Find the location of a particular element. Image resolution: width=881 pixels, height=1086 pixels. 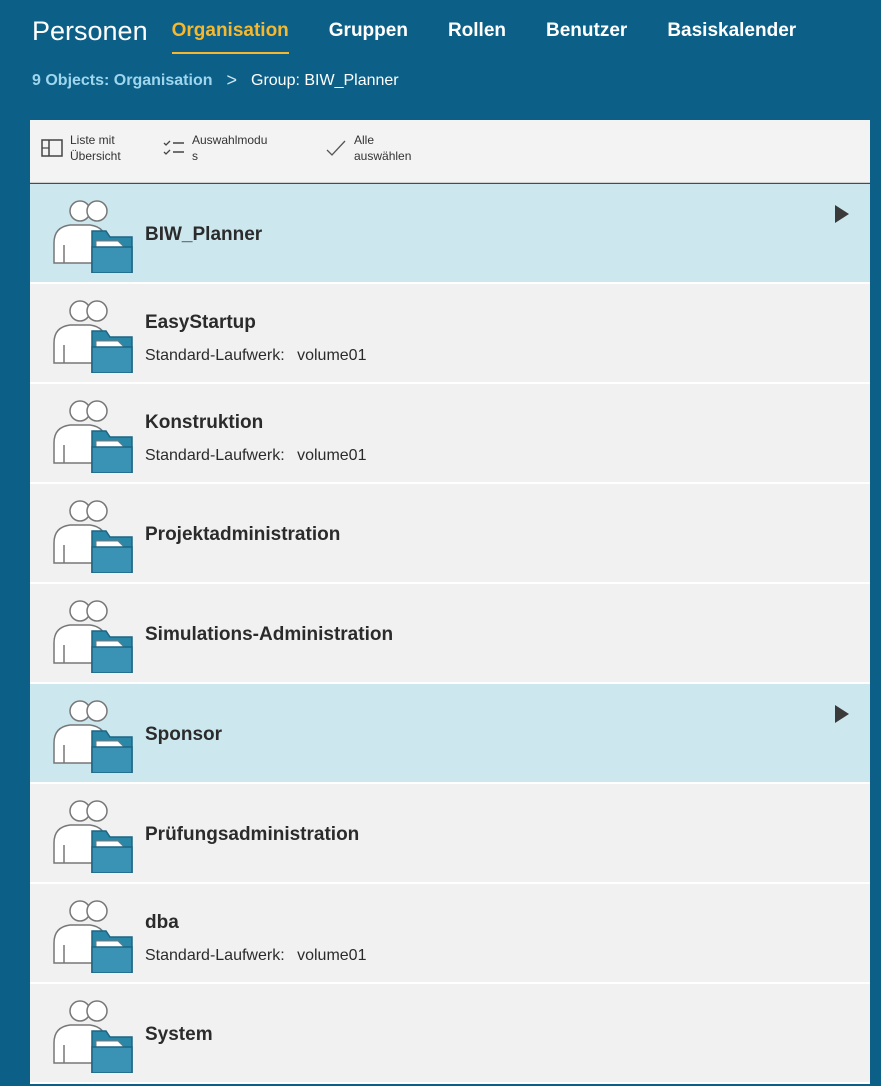

selection-mode-button: Auswahlmodu s is located at coordinates (214, 148).